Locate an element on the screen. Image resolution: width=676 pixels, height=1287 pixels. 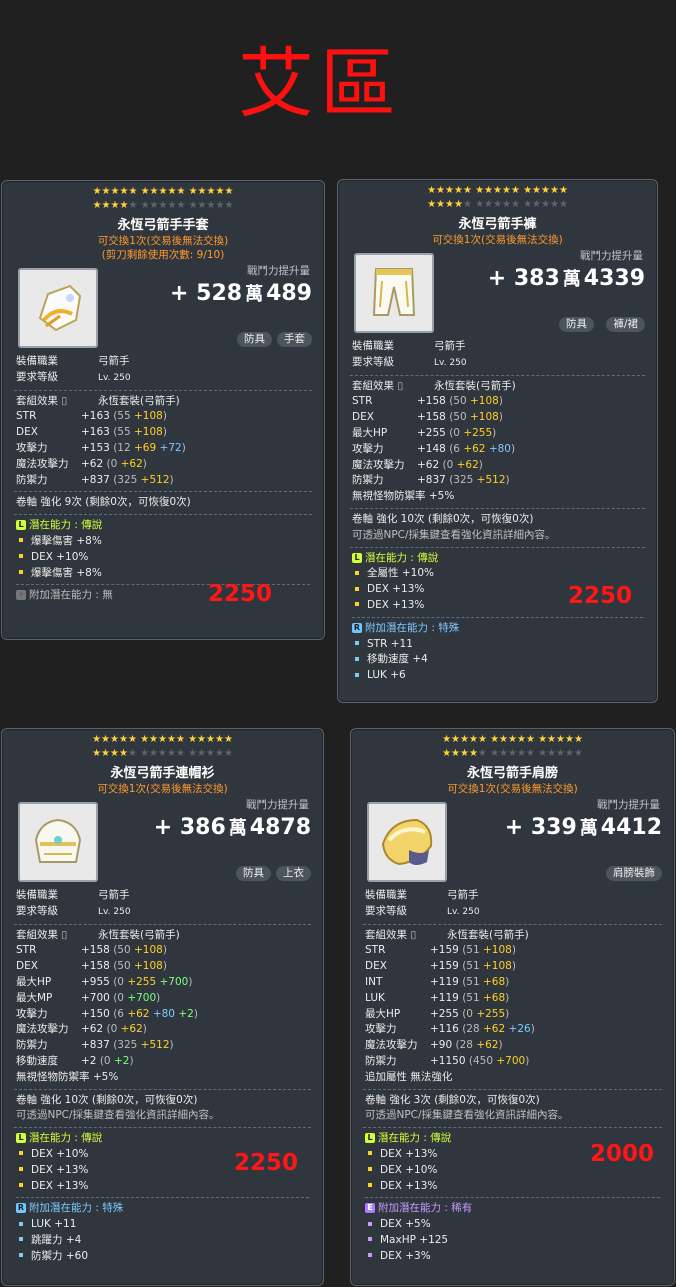
item-name: 永恆弓箭手褲 is located at coordinates (497, 224).